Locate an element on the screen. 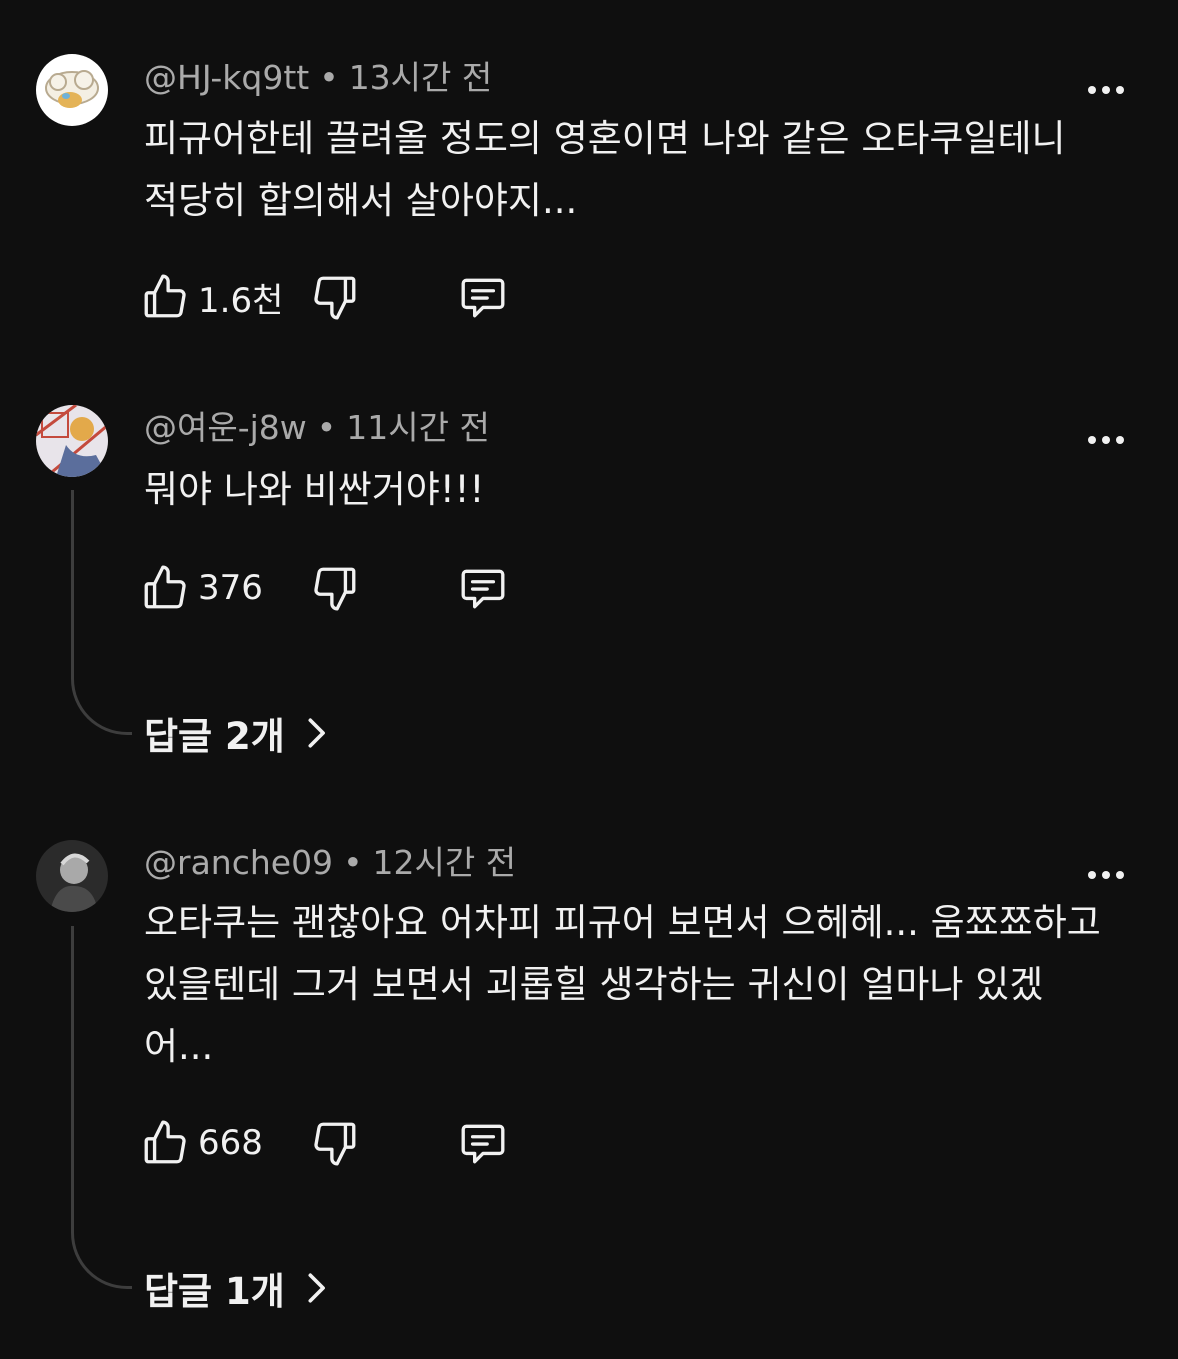  like-count: 668 is located at coordinates (230, 1143).